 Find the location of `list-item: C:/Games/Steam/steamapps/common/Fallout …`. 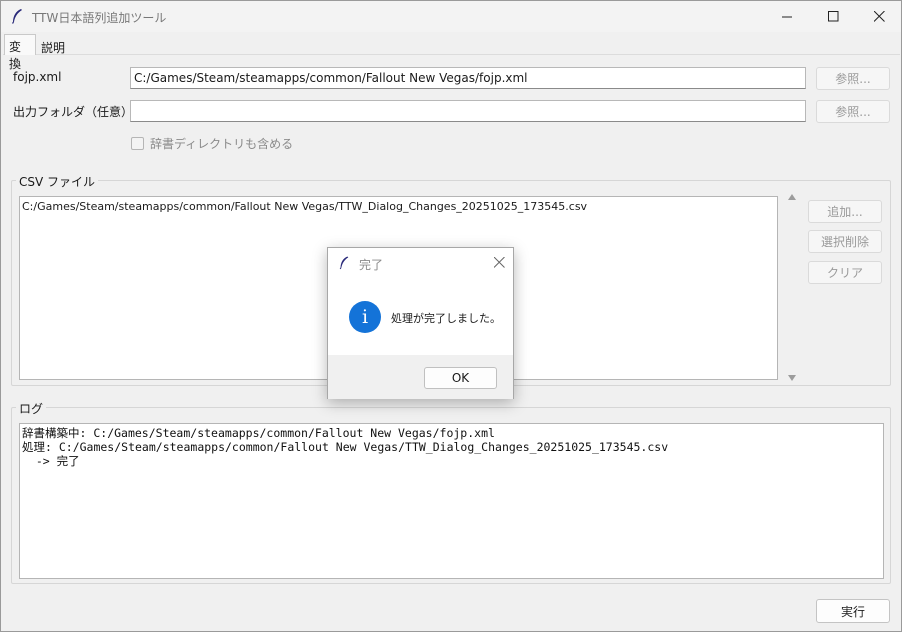

list-item: C:/Games/Steam/steamapps/common/Fallout … is located at coordinates (304, 206).